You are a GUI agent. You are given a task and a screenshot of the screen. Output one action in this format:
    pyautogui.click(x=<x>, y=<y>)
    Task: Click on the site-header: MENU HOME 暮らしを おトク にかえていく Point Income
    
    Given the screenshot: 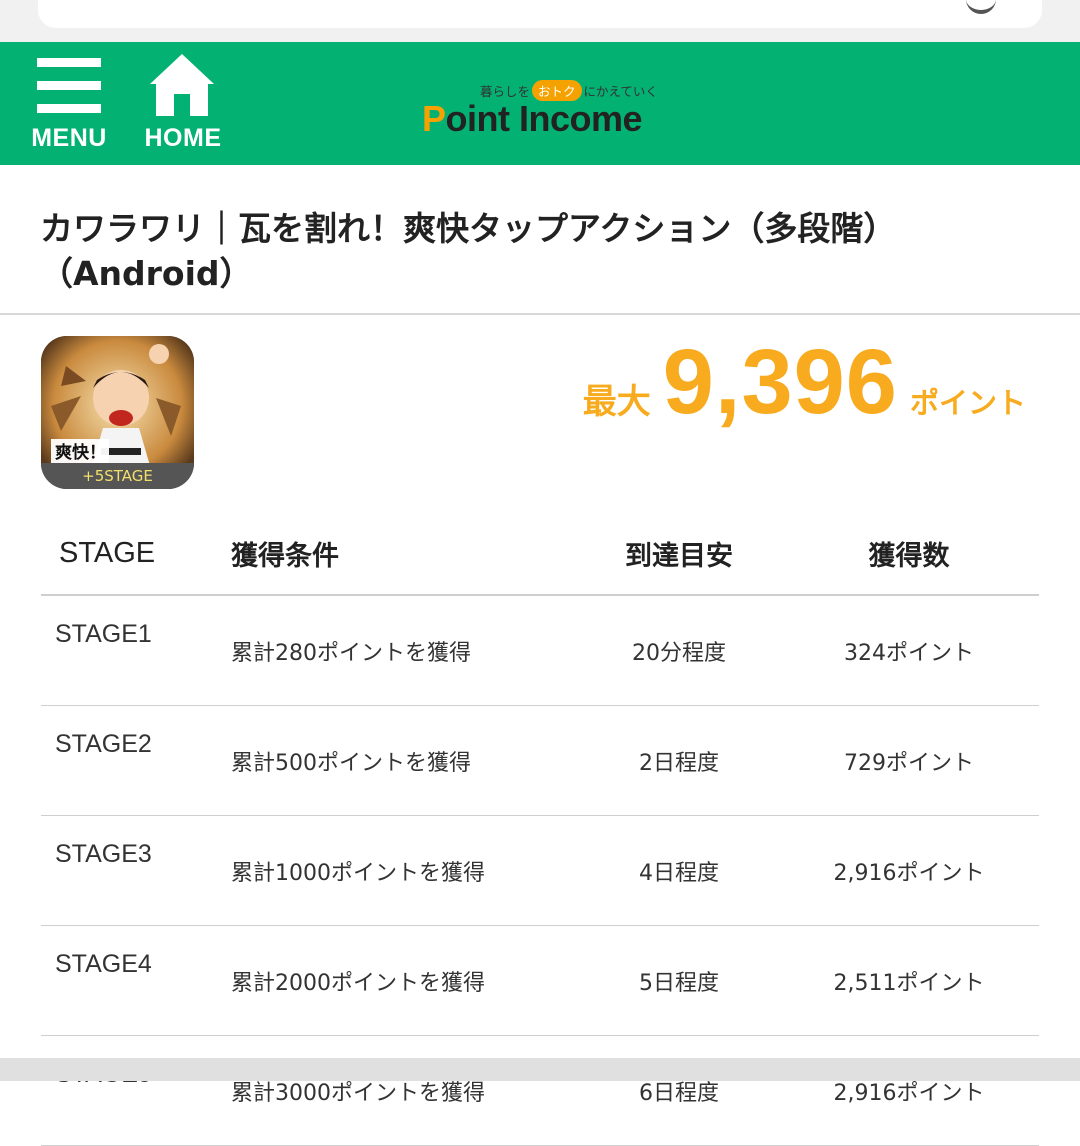 What is the action you would take?
    pyautogui.click(x=540, y=103)
    